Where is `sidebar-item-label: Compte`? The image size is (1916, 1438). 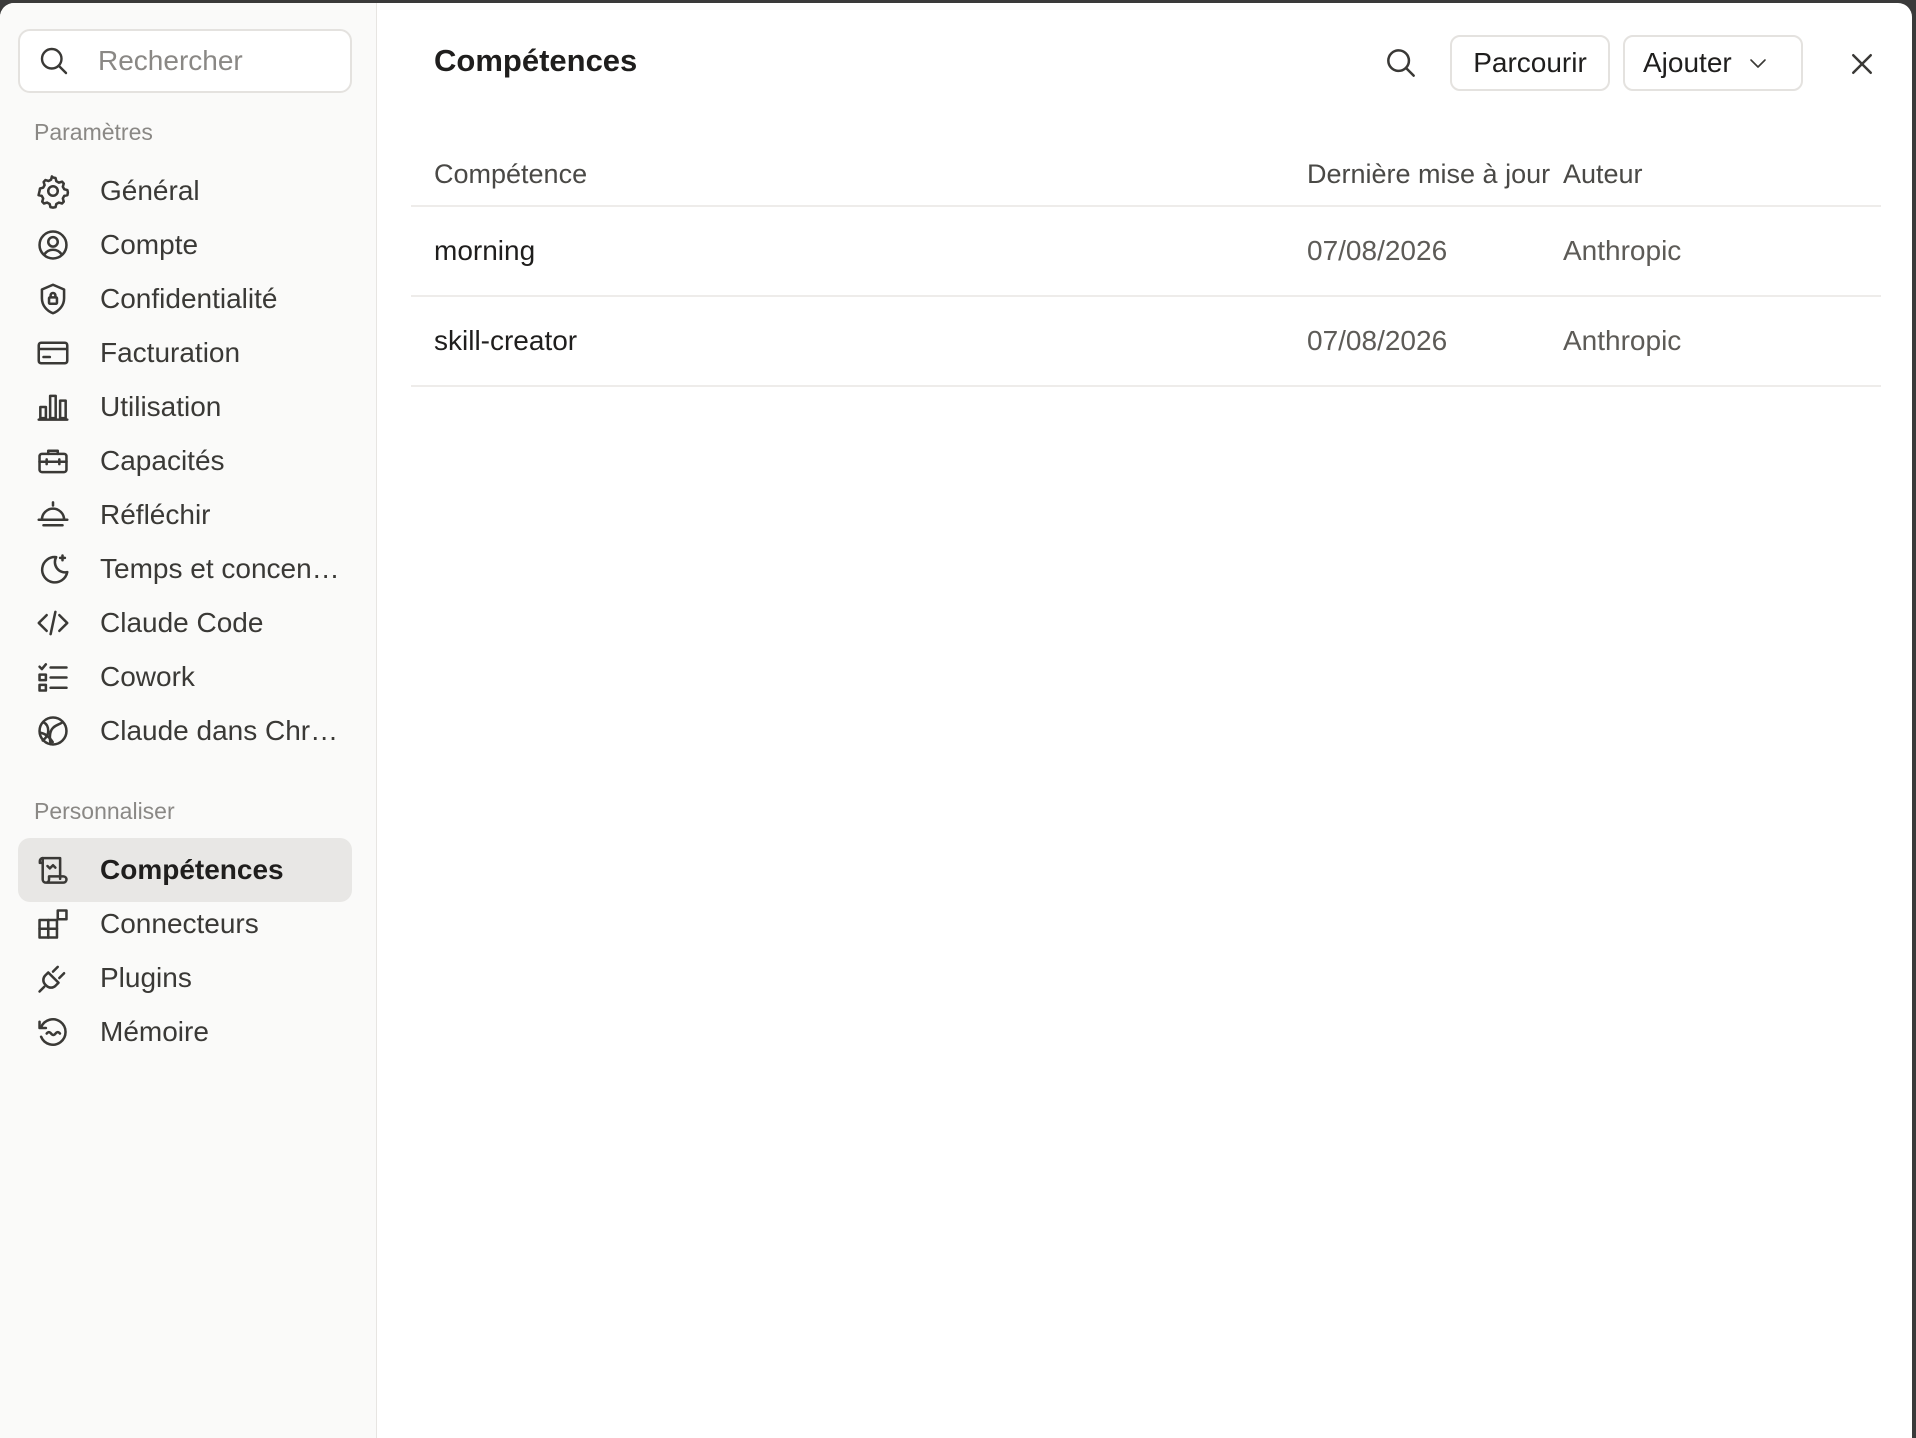 sidebar-item-label: Compte is located at coordinates (149, 244).